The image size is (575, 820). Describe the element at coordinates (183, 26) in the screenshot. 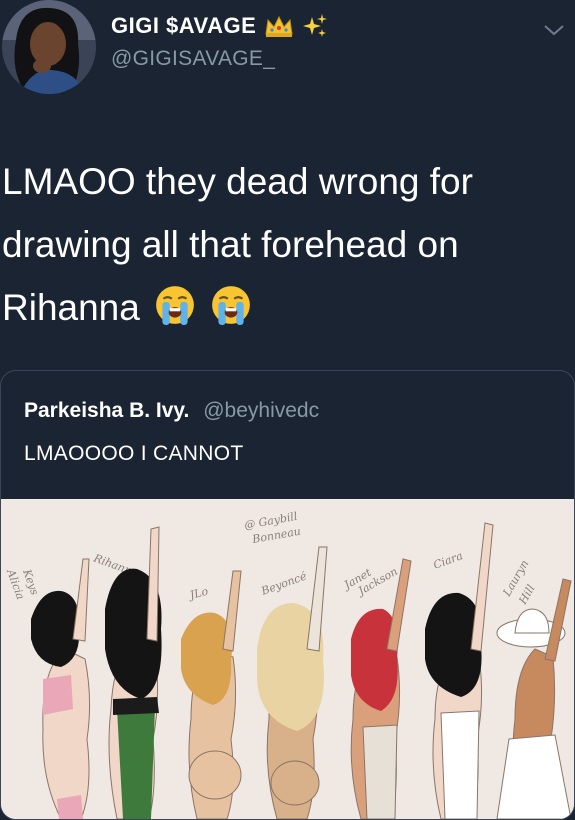

I see `author-display-name: GIGI $AVAGE` at that location.